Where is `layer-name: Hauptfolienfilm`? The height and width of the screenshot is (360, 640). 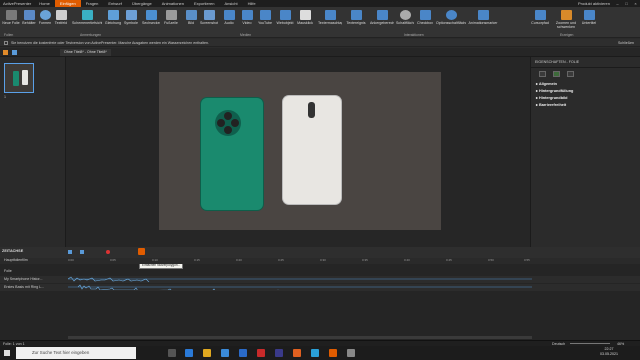 layer-name: Hauptfolienfilm is located at coordinates (16, 260).